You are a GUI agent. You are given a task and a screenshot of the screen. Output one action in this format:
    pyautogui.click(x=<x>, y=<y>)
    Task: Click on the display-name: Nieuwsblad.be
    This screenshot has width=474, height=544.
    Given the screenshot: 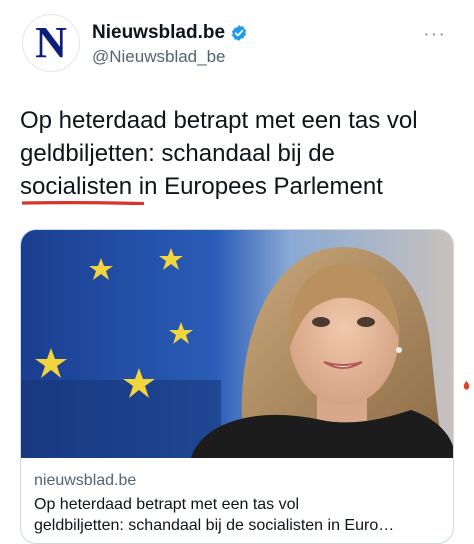 What is the action you would take?
    pyautogui.click(x=158, y=33)
    